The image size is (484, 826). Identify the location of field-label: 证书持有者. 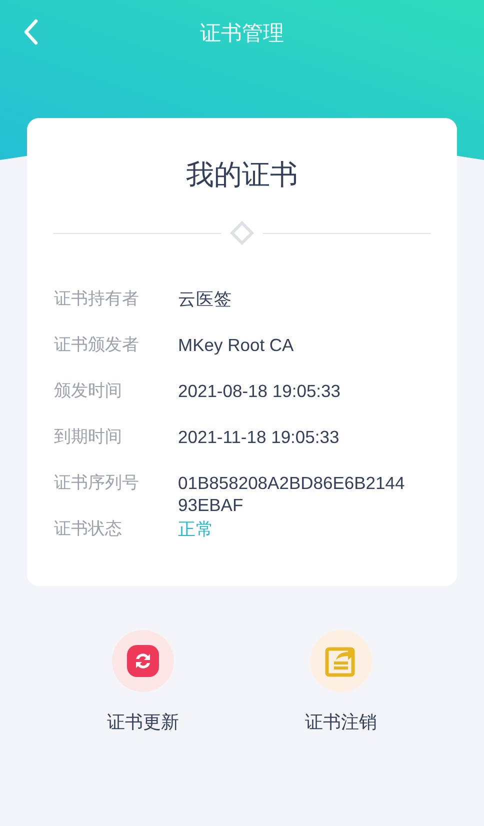
(97, 299).